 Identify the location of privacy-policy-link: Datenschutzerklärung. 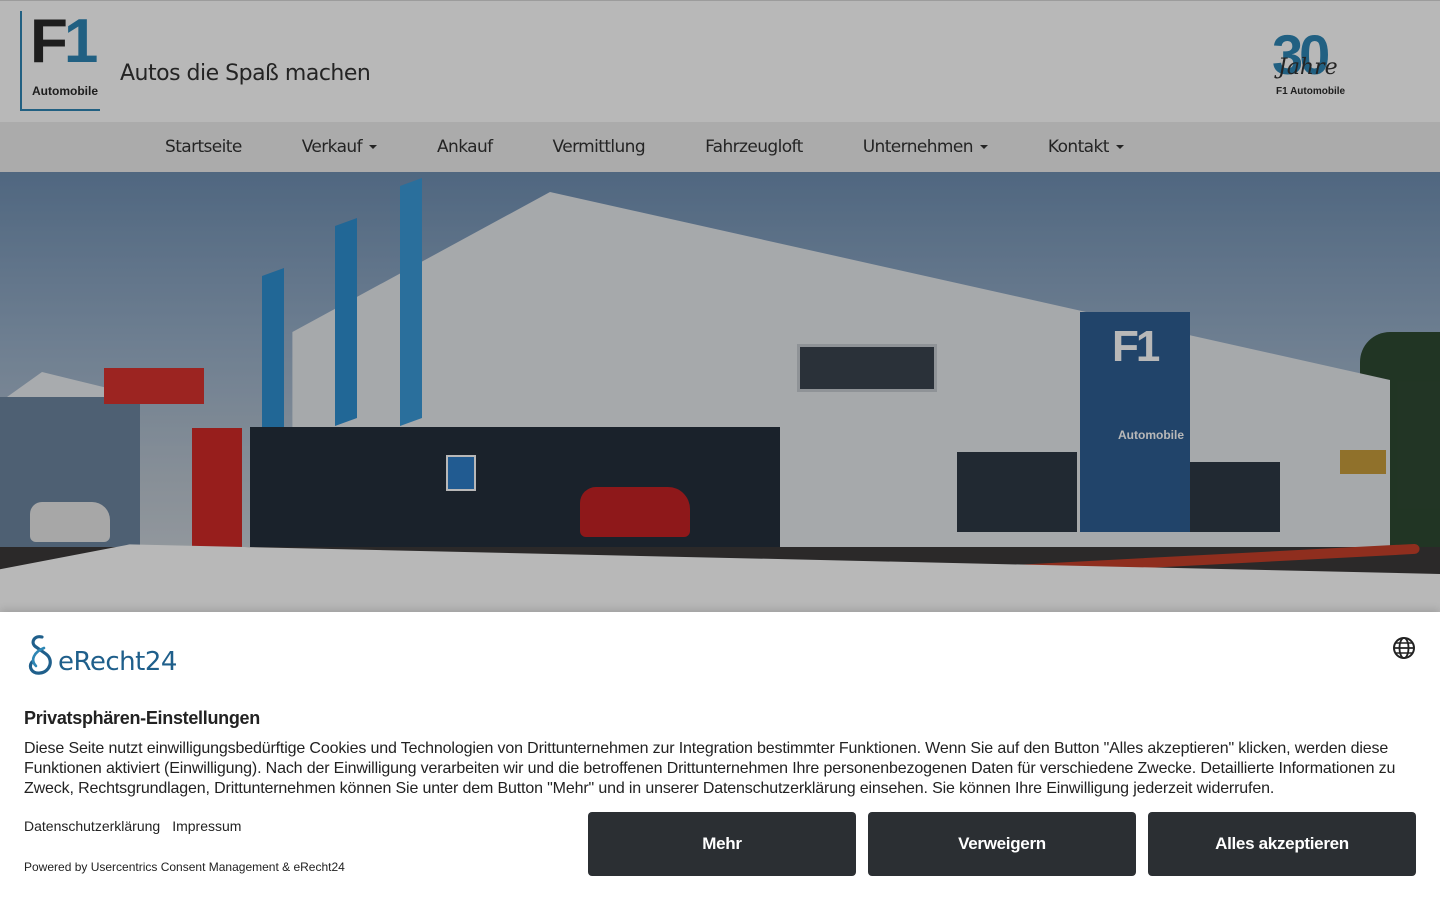
(92, 826).